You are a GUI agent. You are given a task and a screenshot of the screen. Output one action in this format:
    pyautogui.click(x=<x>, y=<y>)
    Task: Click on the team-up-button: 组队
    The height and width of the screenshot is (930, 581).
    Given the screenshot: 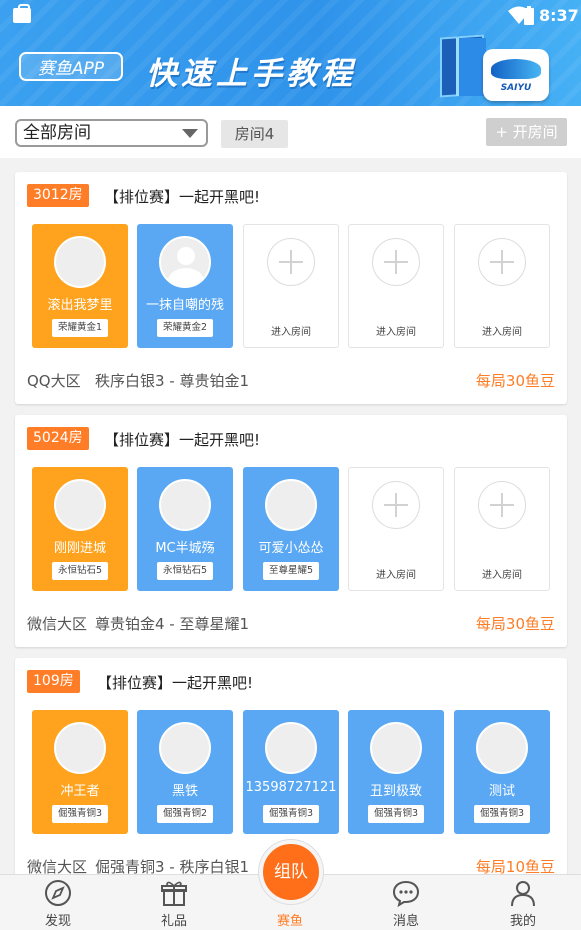 What is the action you would take?
    pyautogui.click(x=291, y=872)
    